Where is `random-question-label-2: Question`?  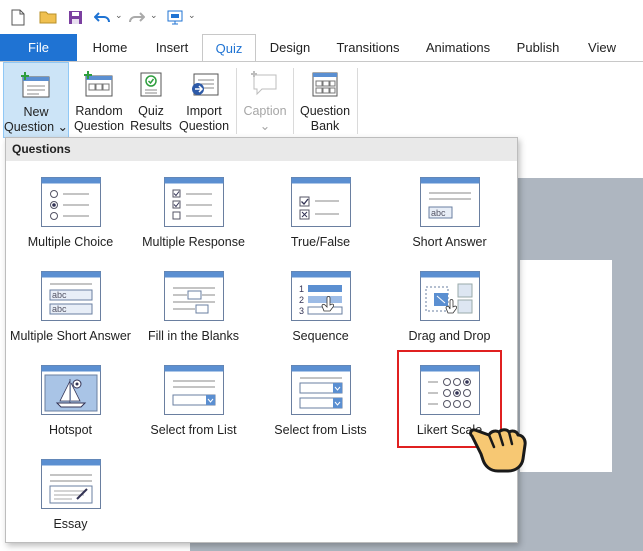 random-question-label-2: Question is located at coordinates (99, 126).